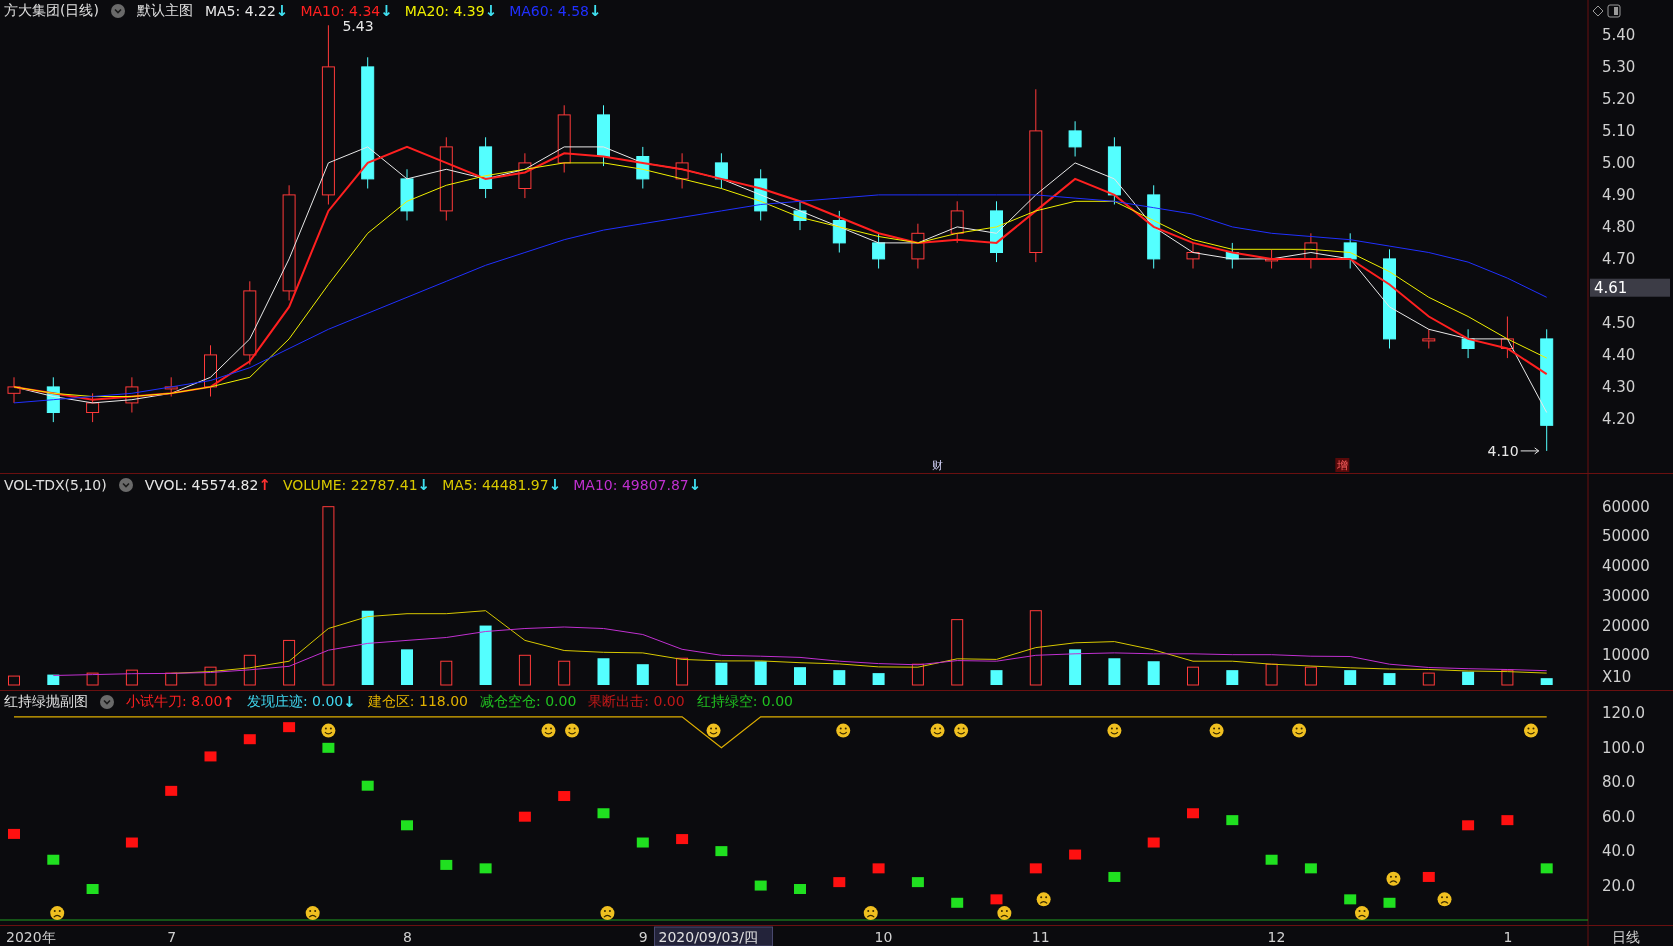 This screenshot has width=1673, height=946. Describe the element at coordinates (1619, 162) in the screenshot. I see `axis-label: 5.00` at that location.